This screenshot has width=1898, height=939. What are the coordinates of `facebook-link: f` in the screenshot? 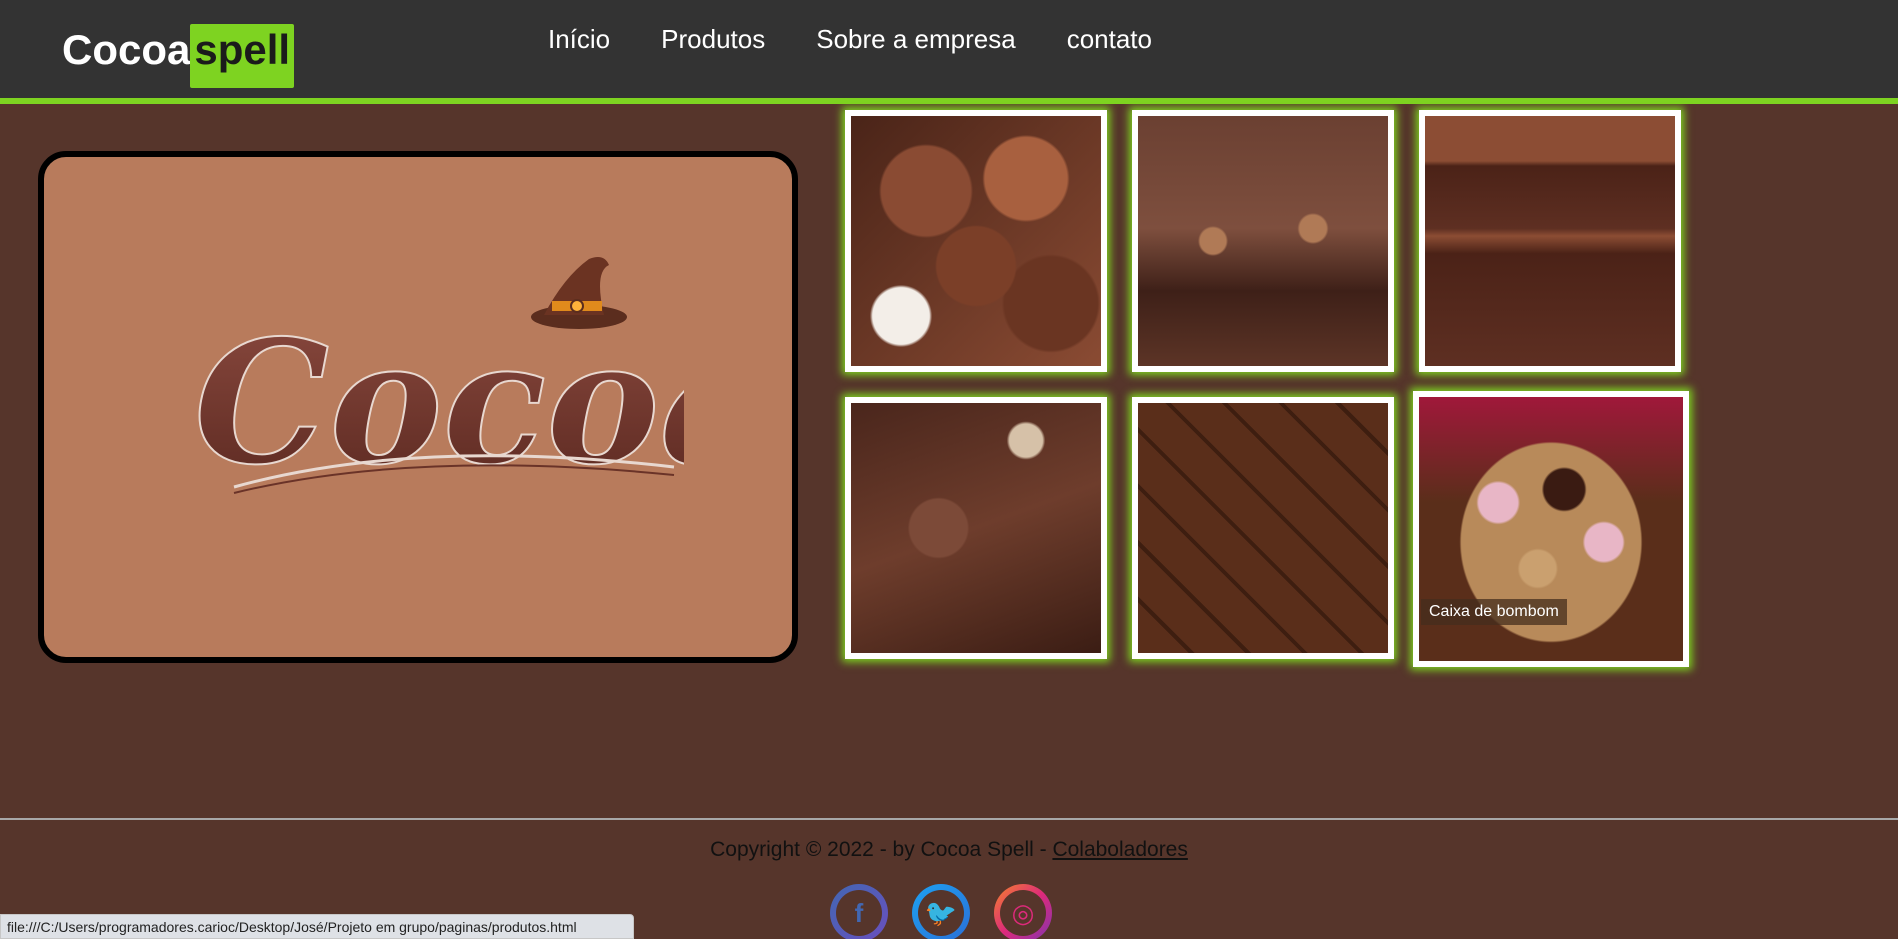 It's located at (859, 911).